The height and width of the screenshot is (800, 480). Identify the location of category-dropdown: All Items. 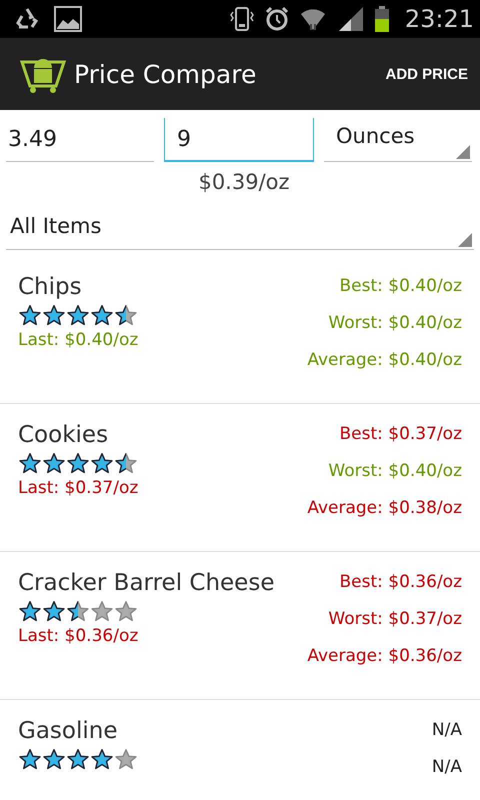
(240, 228).